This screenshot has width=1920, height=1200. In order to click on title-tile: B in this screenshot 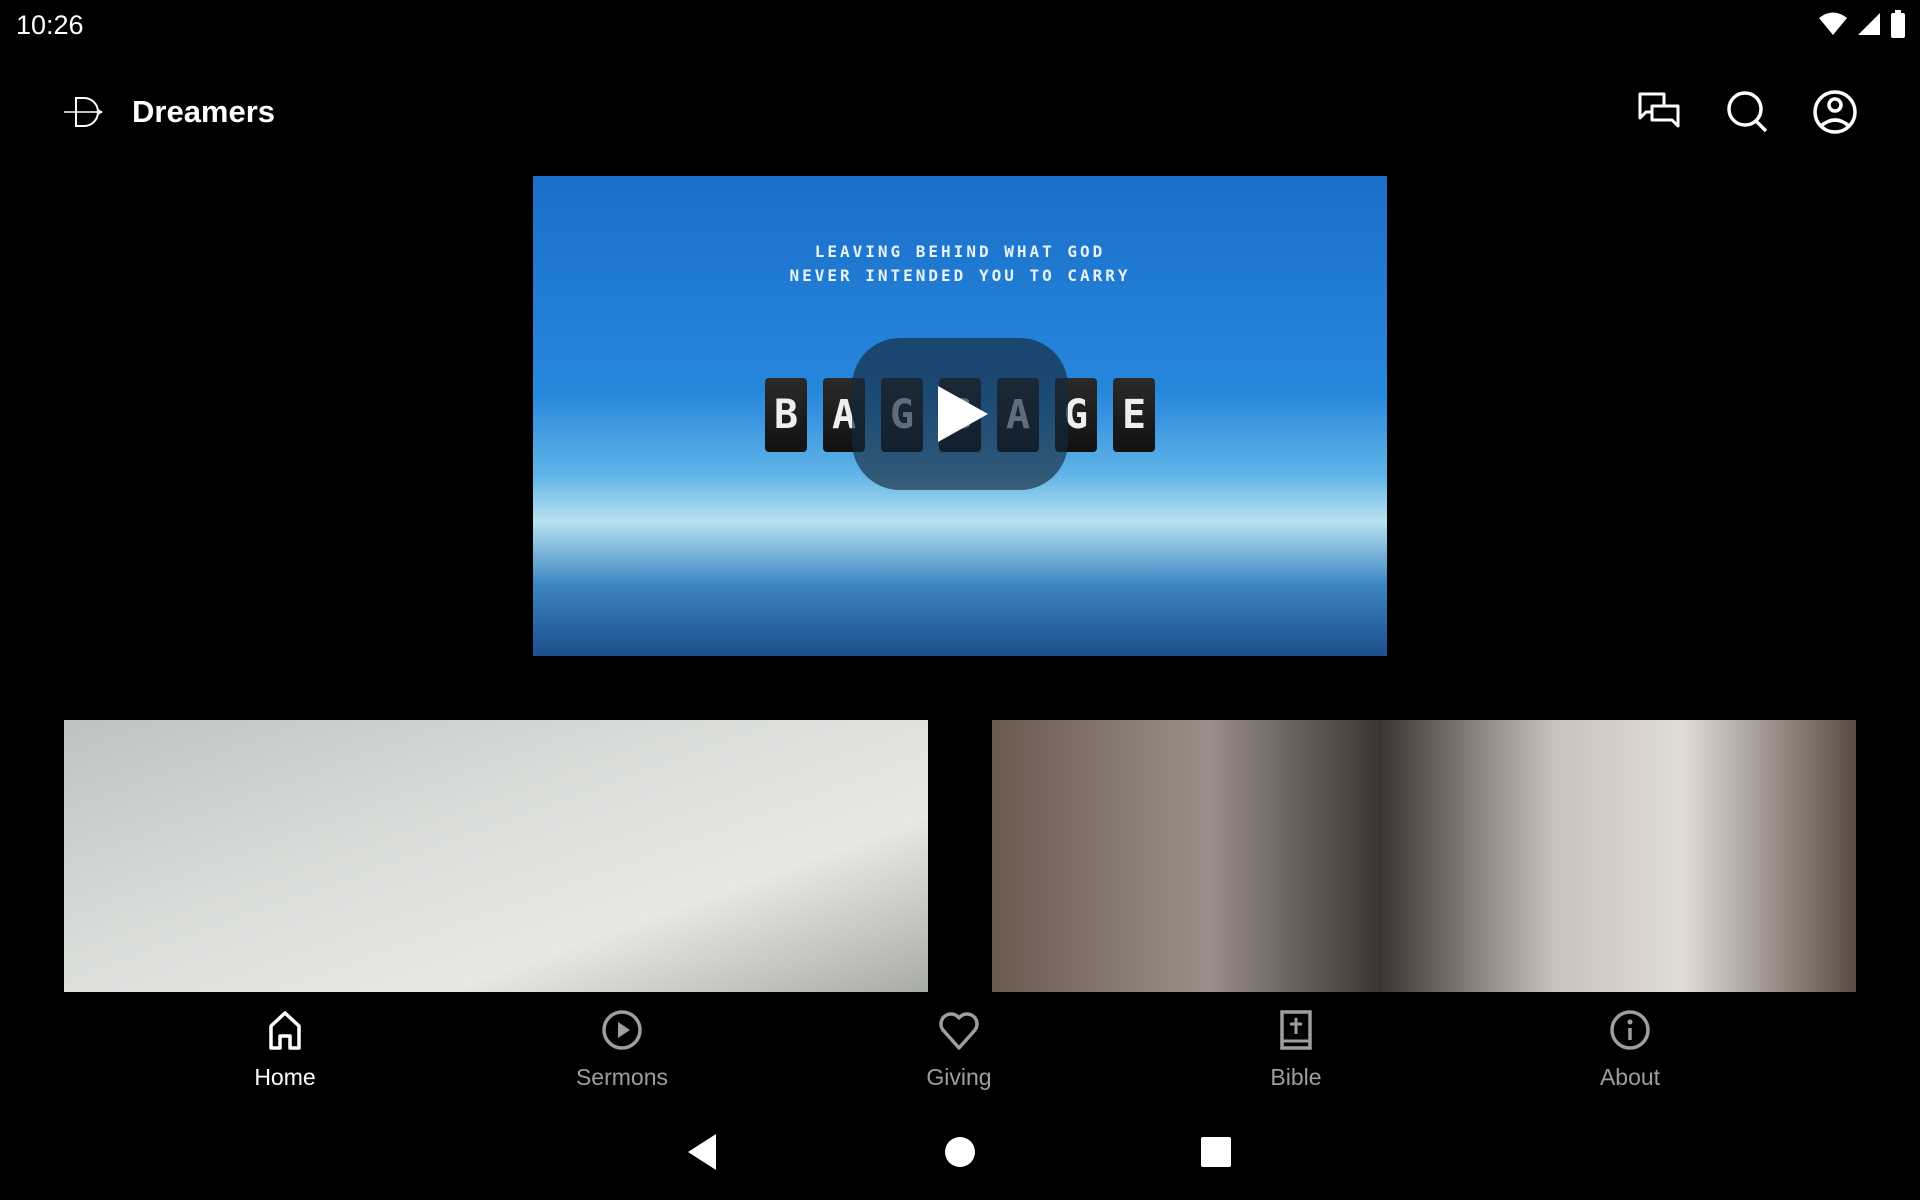, I will do `click(786, 415)`.